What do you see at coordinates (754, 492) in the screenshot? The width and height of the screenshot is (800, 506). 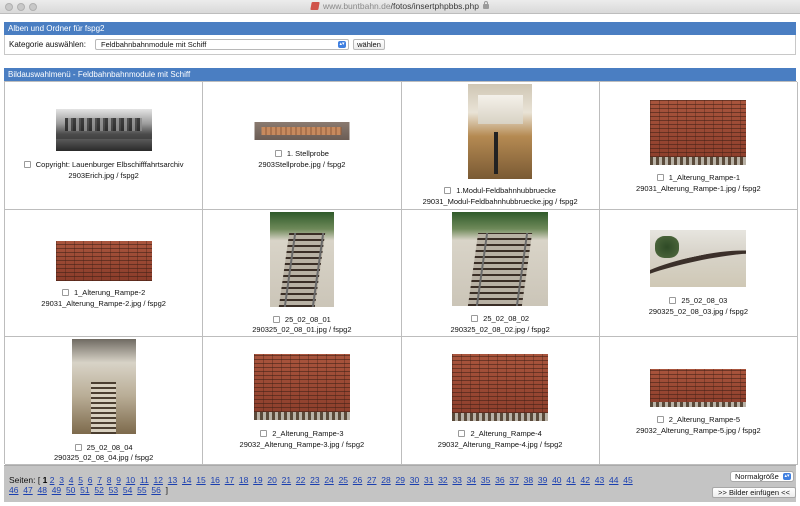 I see `insert-images-button: >> Bilder einfügen <<` at bounding box center [754, 492].